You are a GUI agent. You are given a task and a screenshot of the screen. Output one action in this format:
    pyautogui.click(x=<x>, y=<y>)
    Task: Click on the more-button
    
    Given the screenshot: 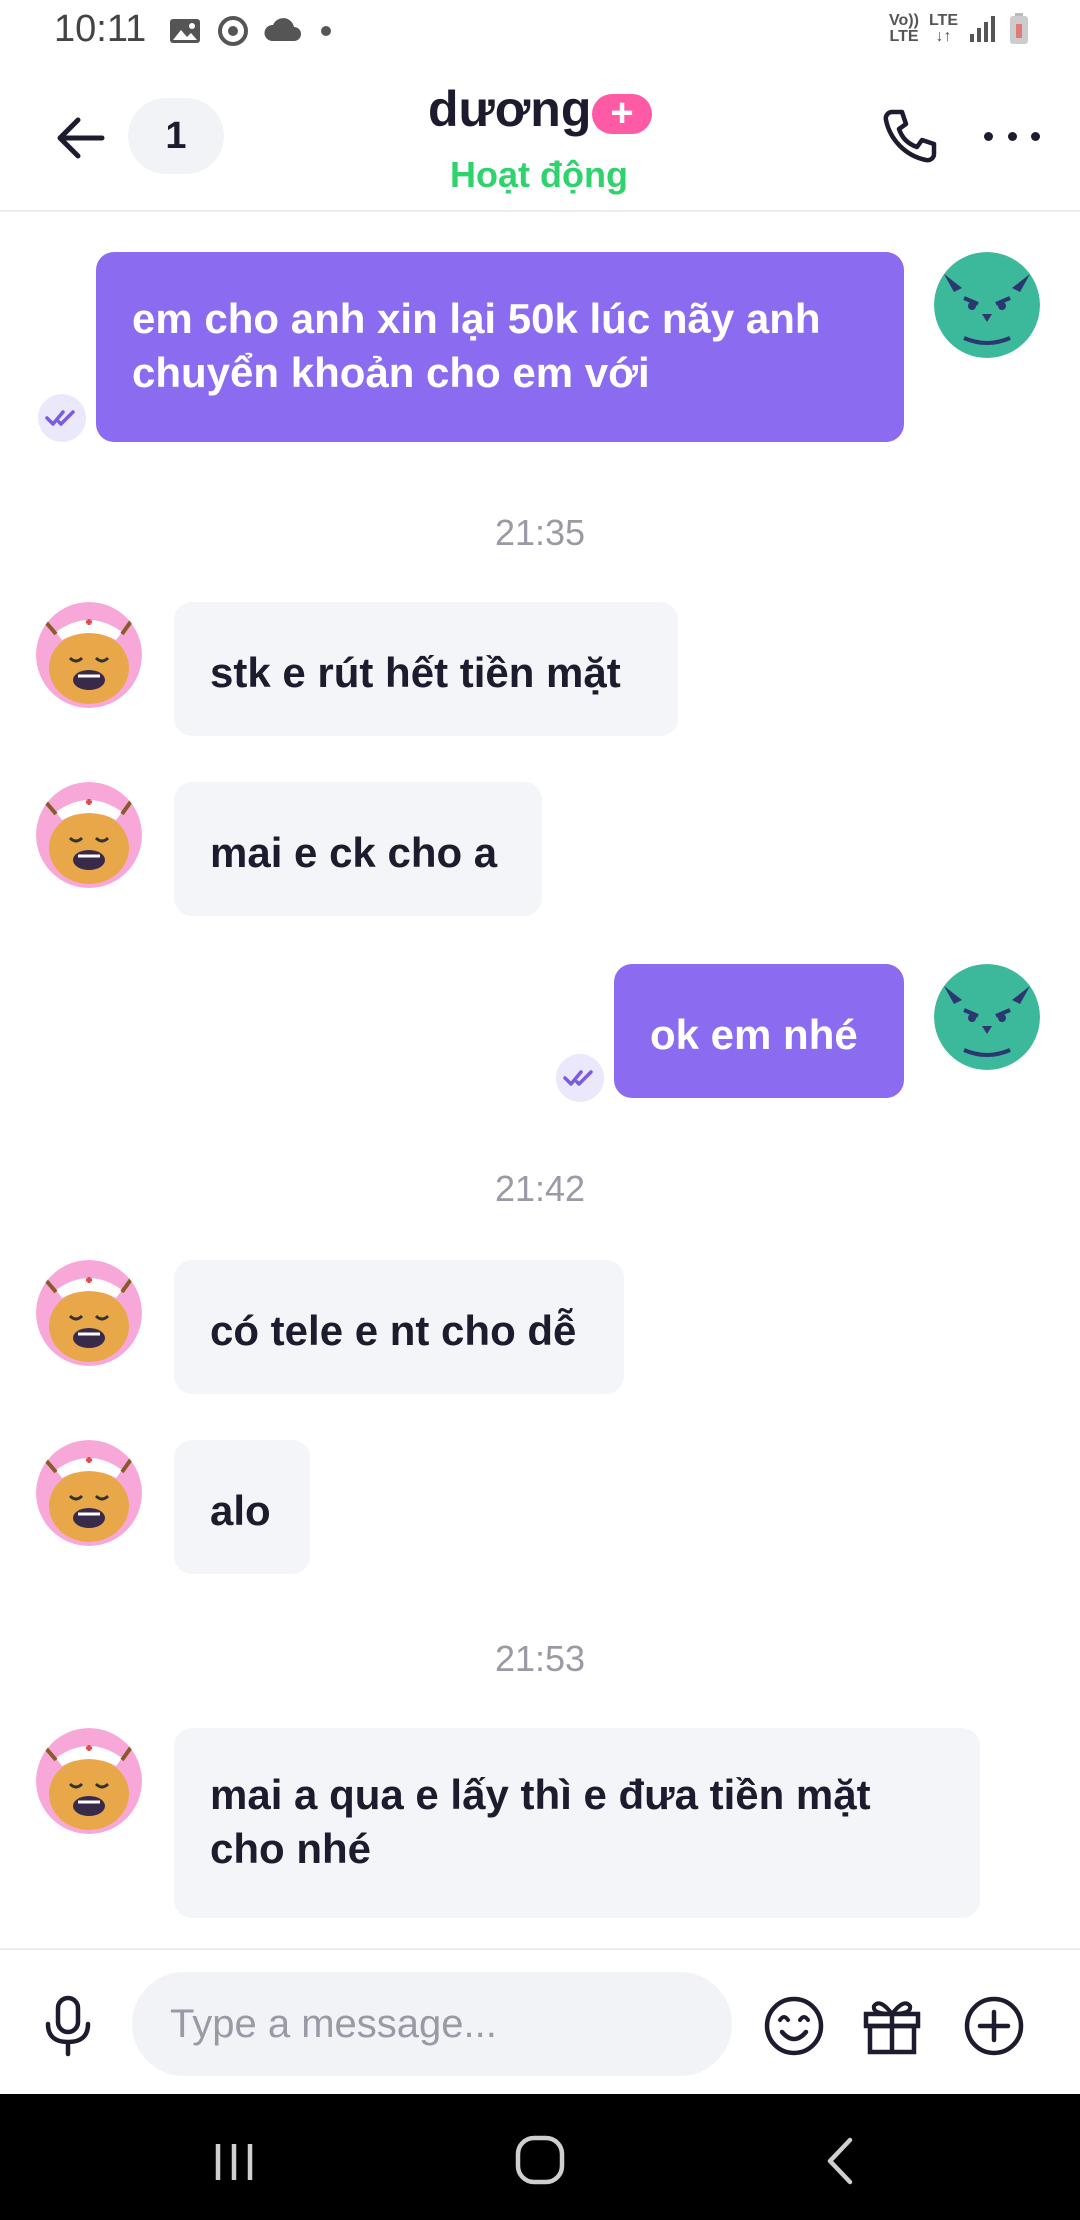 What is the action you would take?
    pyautogui.click(x=1012, y=136)
    